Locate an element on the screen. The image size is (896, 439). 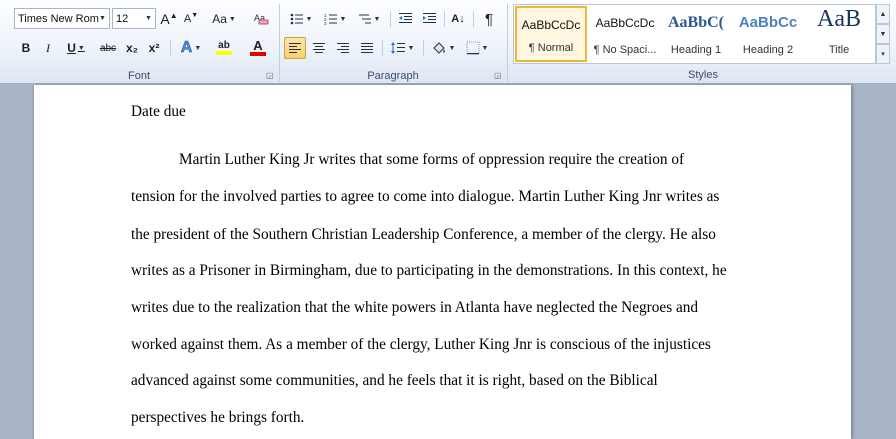
font-group-label: Font is located at coordinates (138, 76).